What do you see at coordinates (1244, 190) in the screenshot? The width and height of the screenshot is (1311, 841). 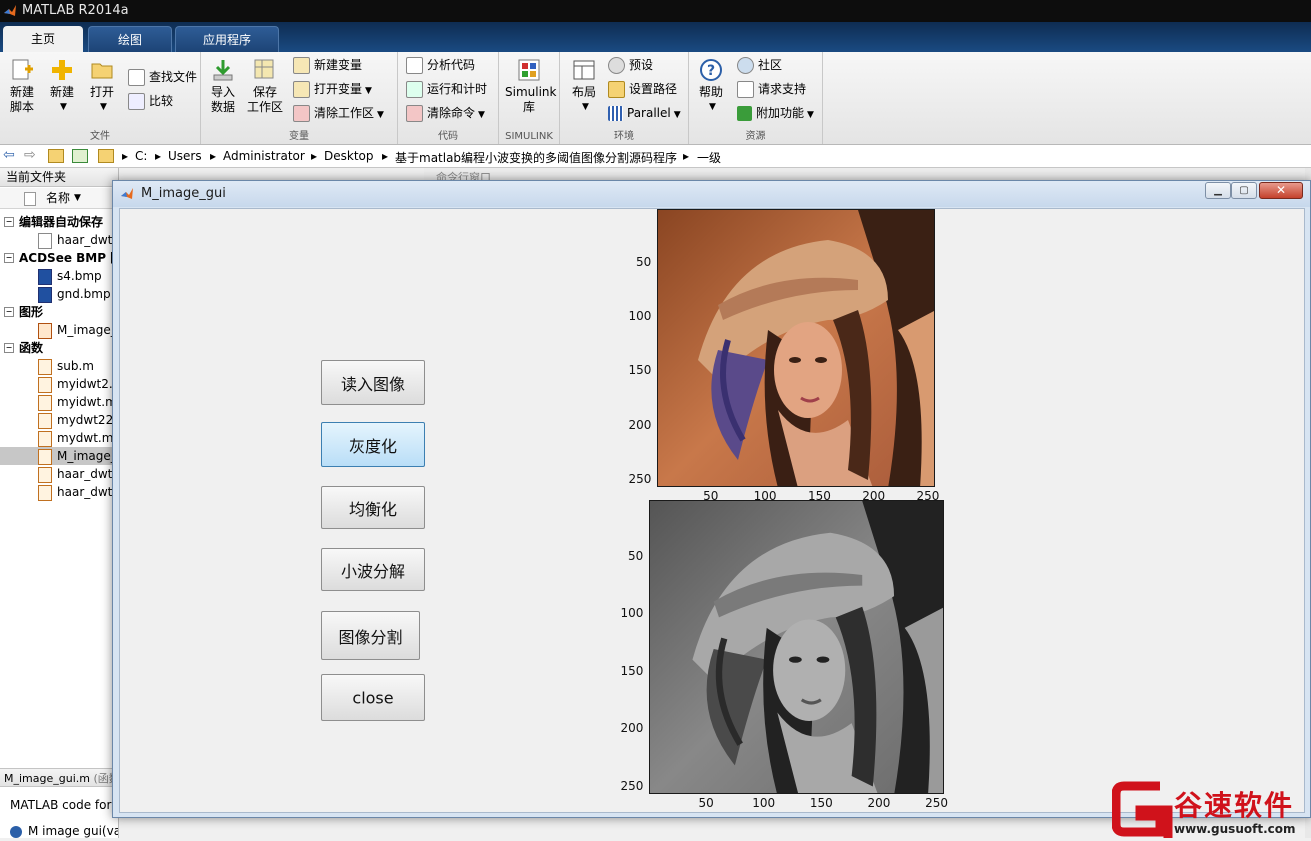 I see `maximize-button: ▢` at bounding box center [1244, 190].